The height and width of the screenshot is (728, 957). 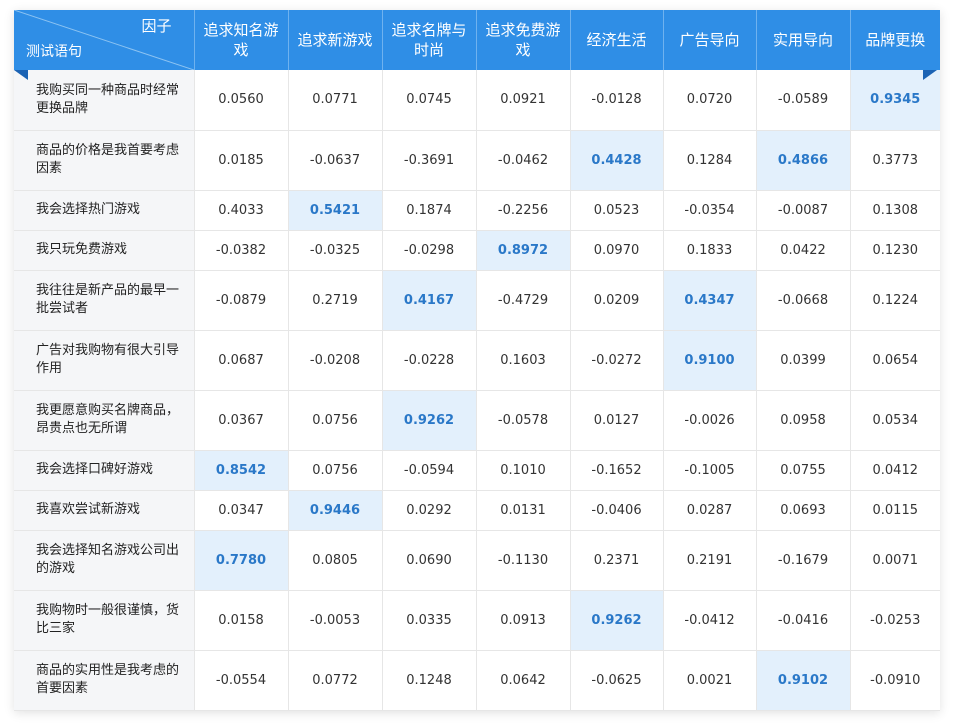 What do you see at coordinates (803, 100) in the screenshot?
I see `loading-cell: -0.0589` at bounding box center [803, 100].